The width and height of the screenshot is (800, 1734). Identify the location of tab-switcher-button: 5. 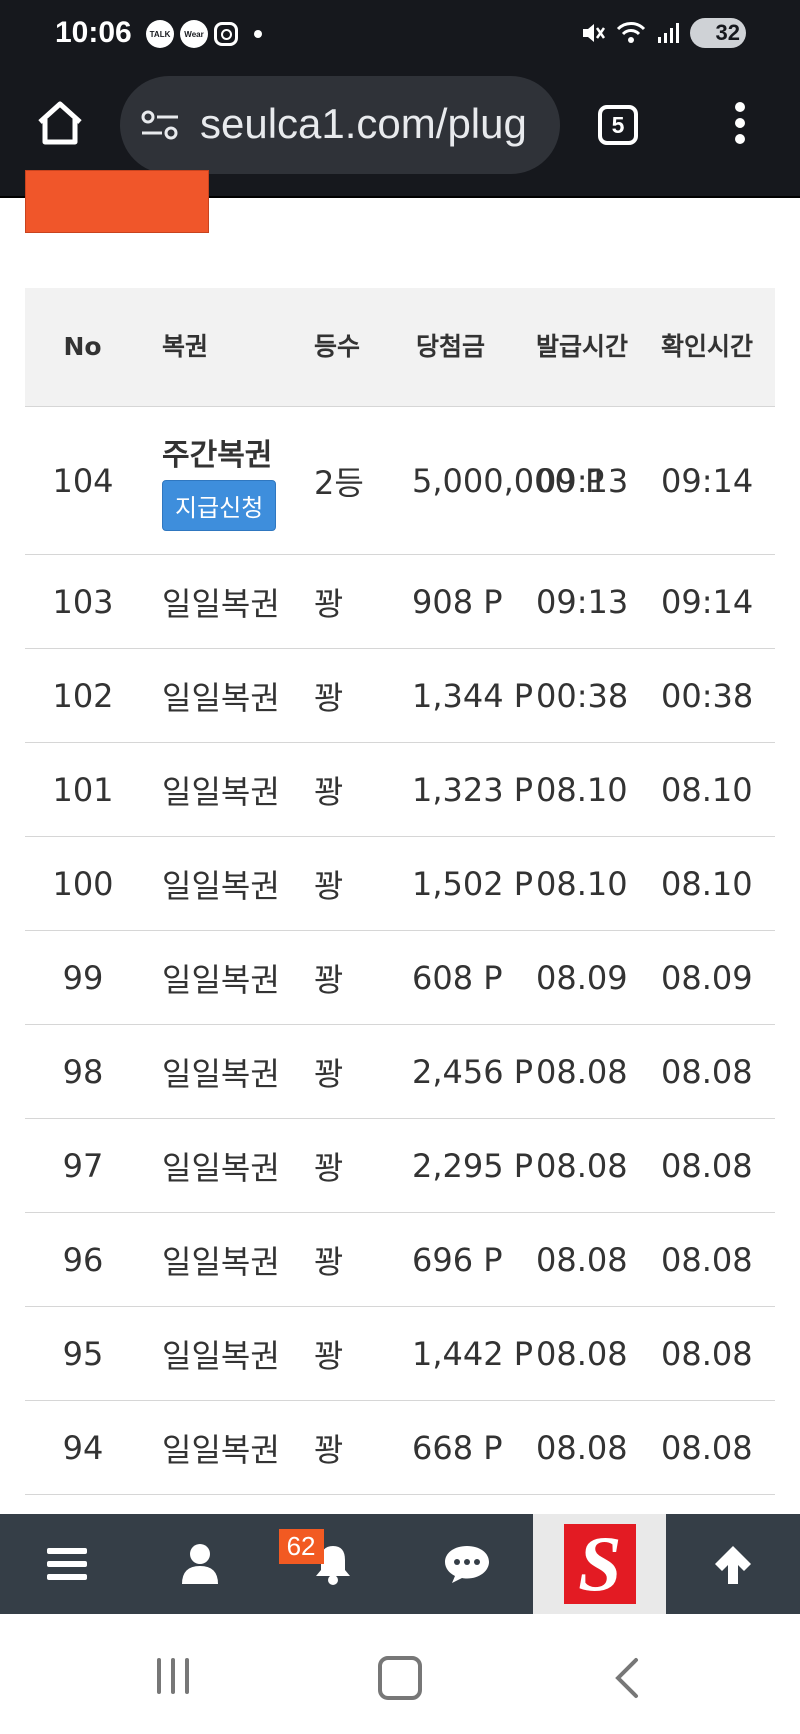
(618, 125).